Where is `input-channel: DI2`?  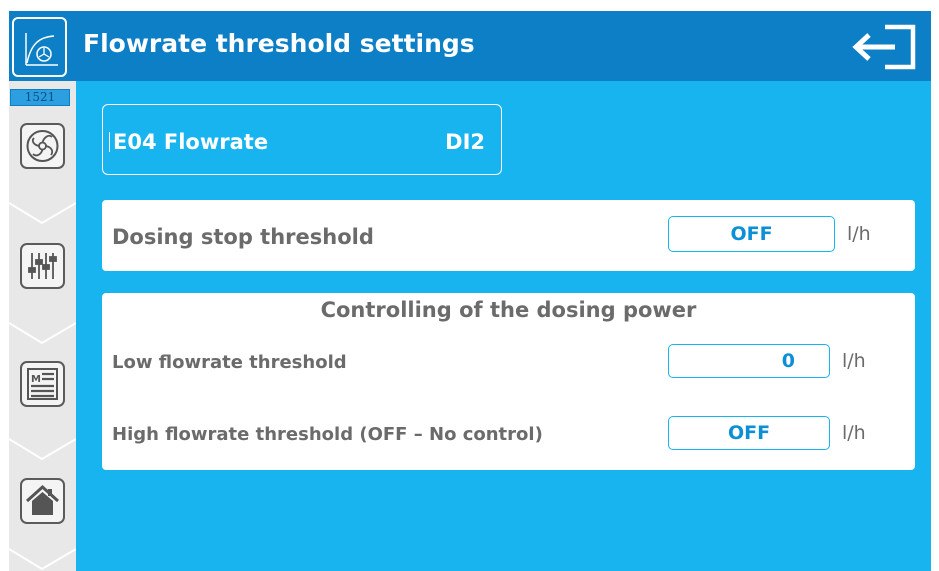
input-channel: DI2 is located at coordinates (465, 142).